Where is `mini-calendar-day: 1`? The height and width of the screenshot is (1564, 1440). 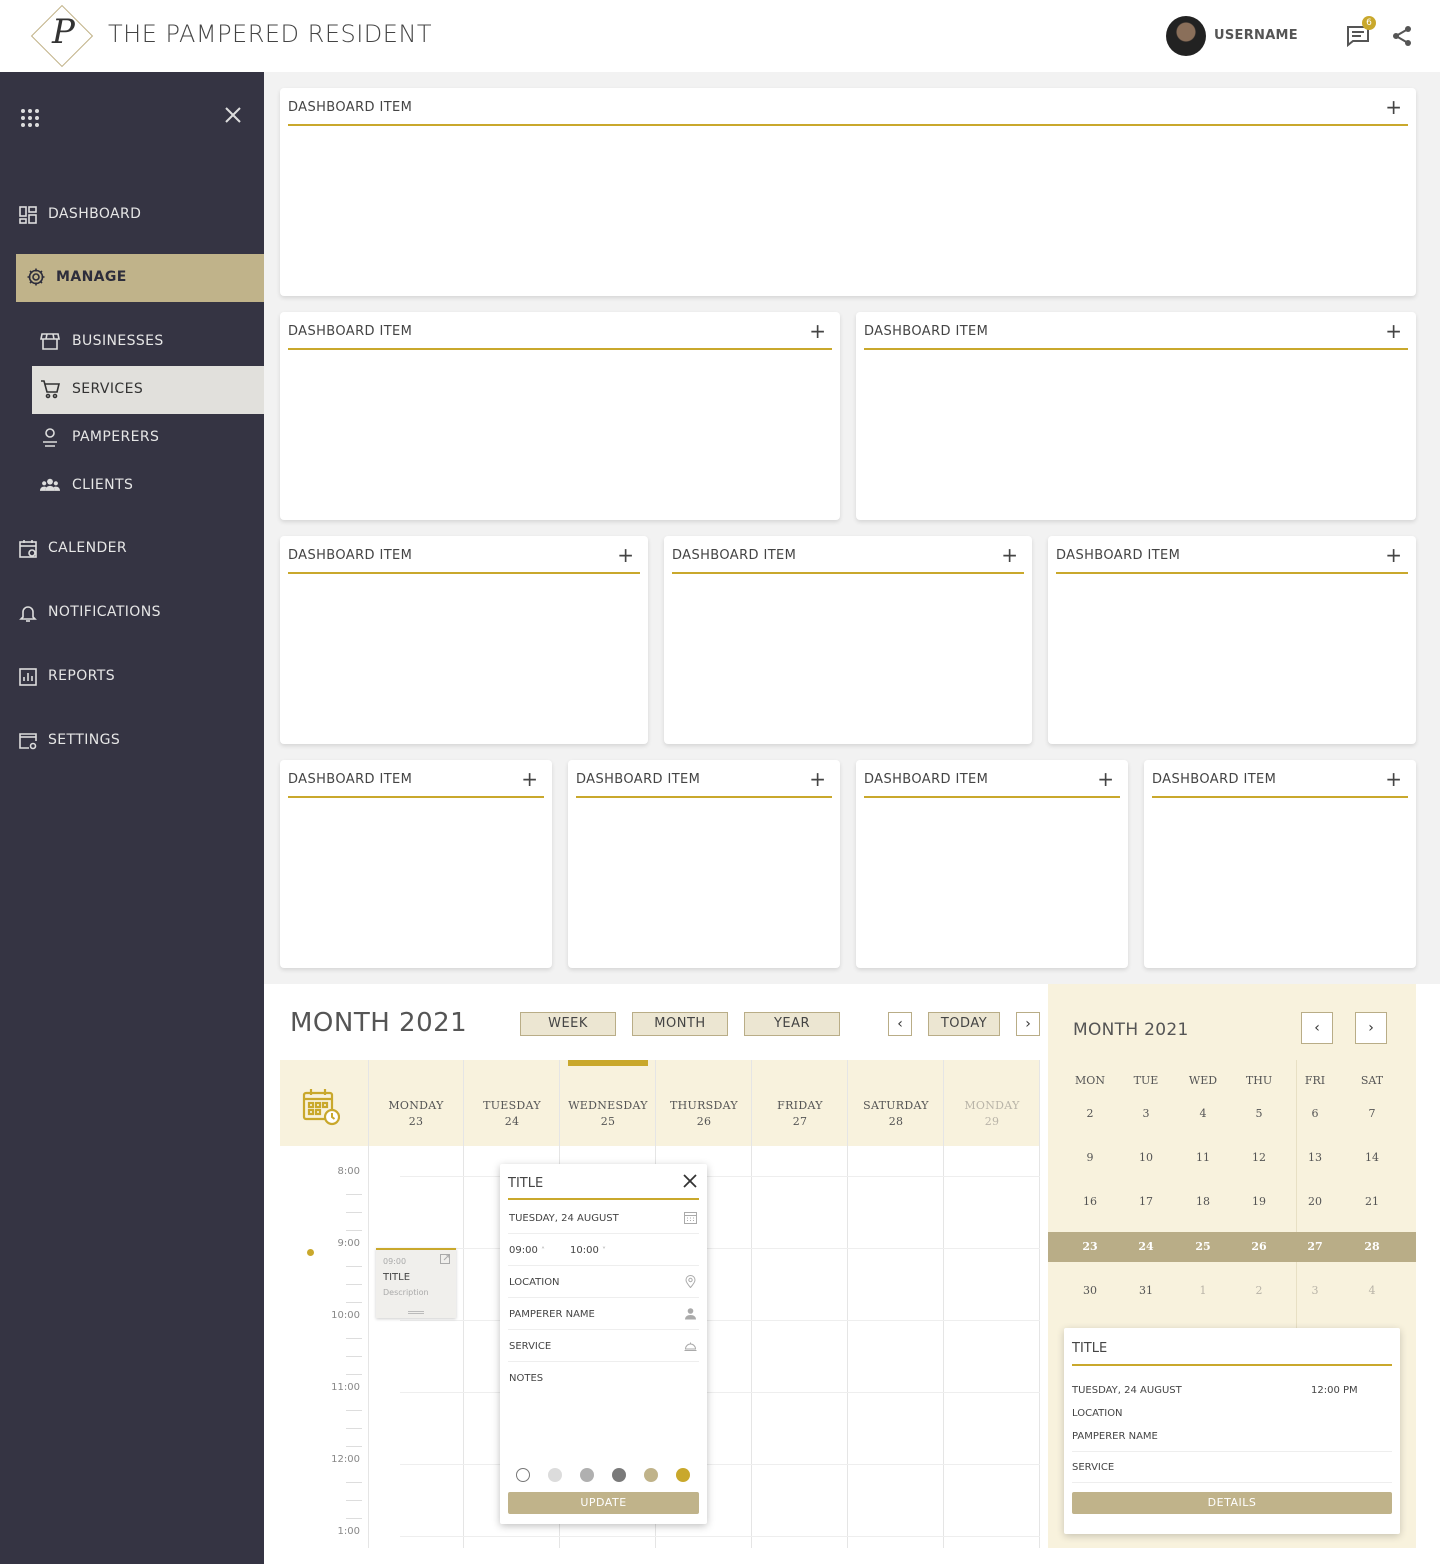
mini-calendar-day: 1 is located at coordinates (1203, 1290).